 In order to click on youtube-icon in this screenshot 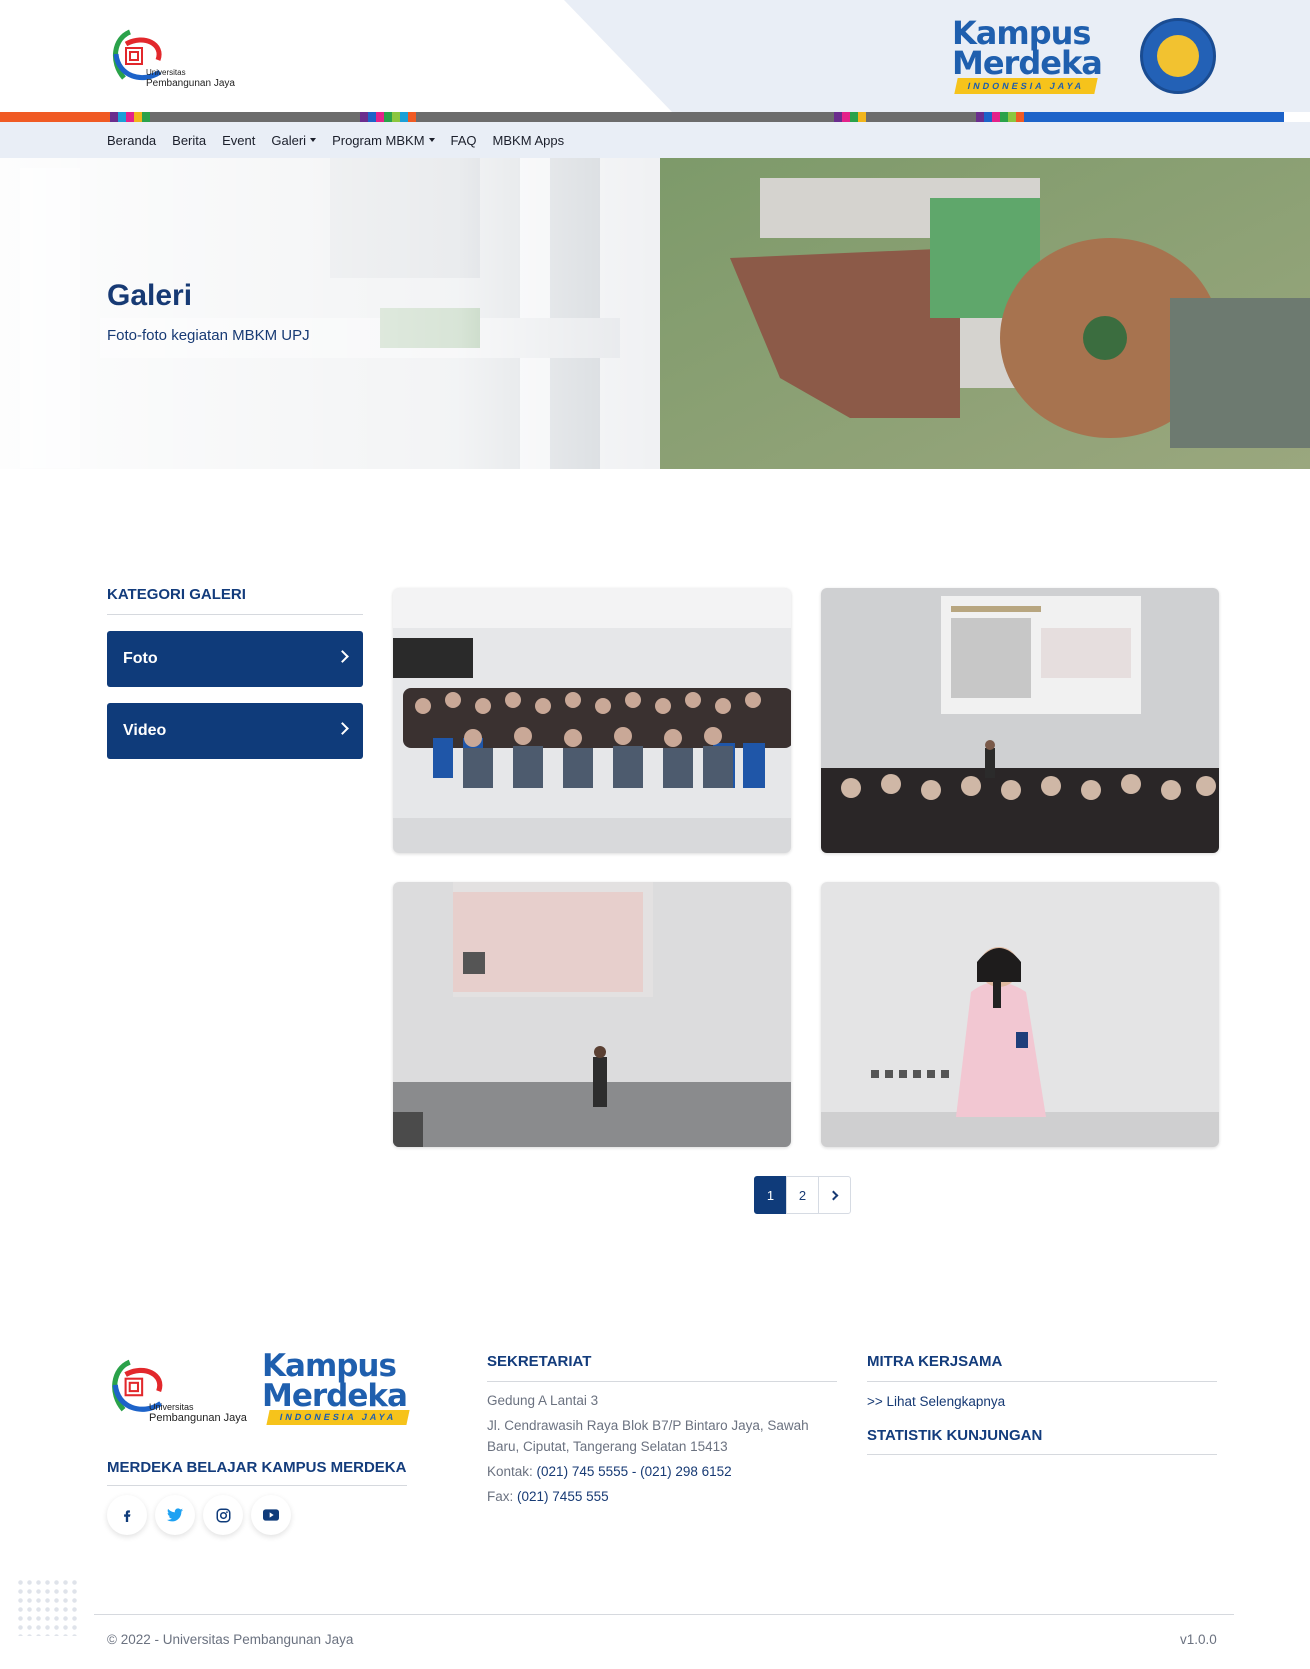, I will do `click(271, 1515)`.